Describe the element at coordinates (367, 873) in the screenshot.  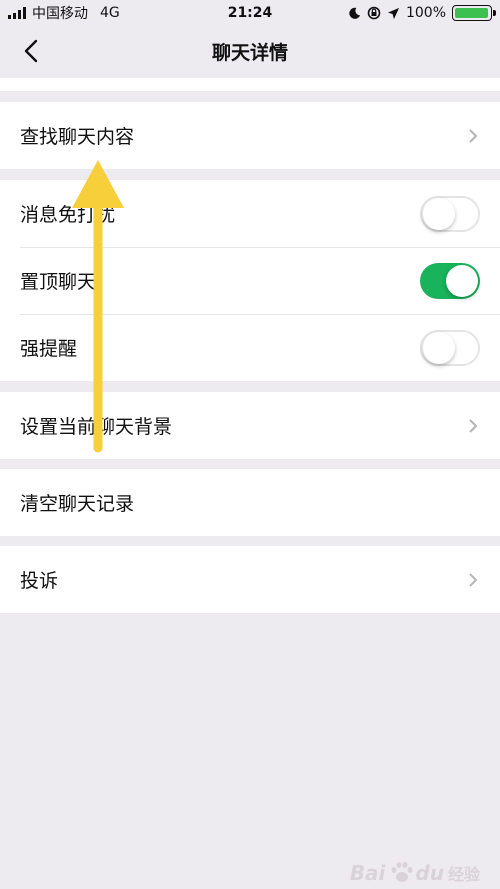
I see `watermark-brand: Bai` at that location.